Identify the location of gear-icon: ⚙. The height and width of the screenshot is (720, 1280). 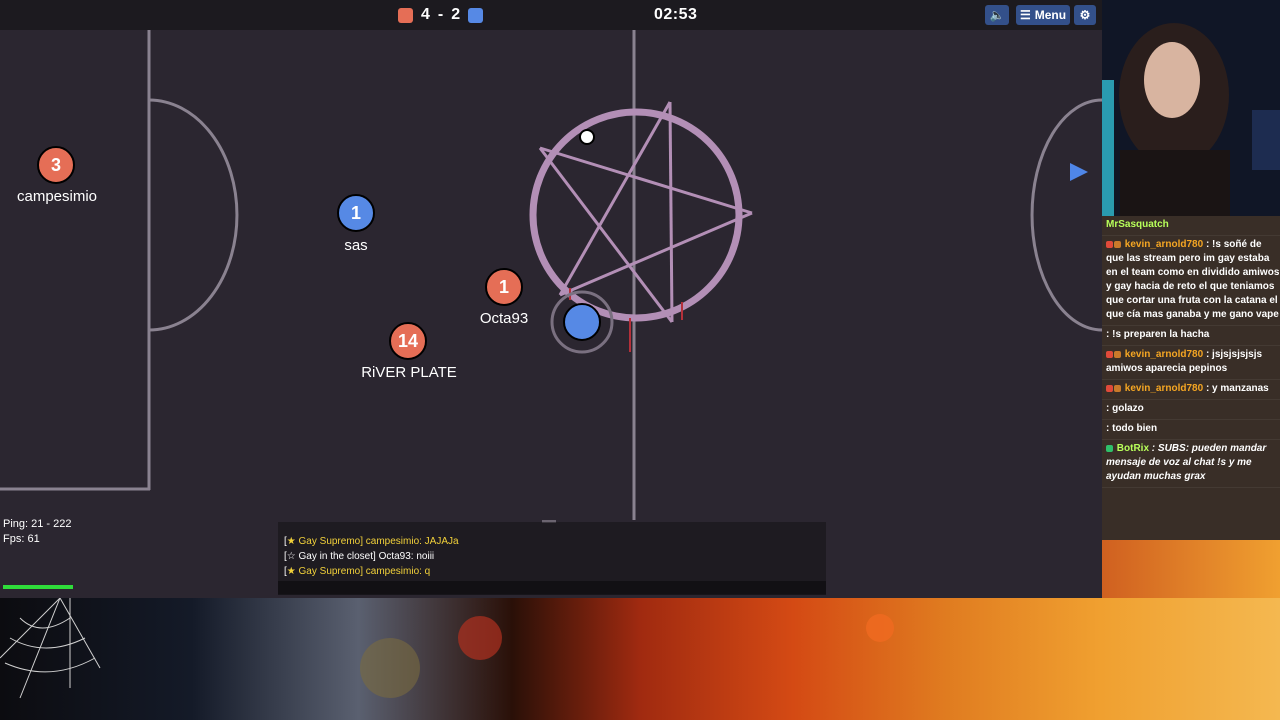
(1085, 15).